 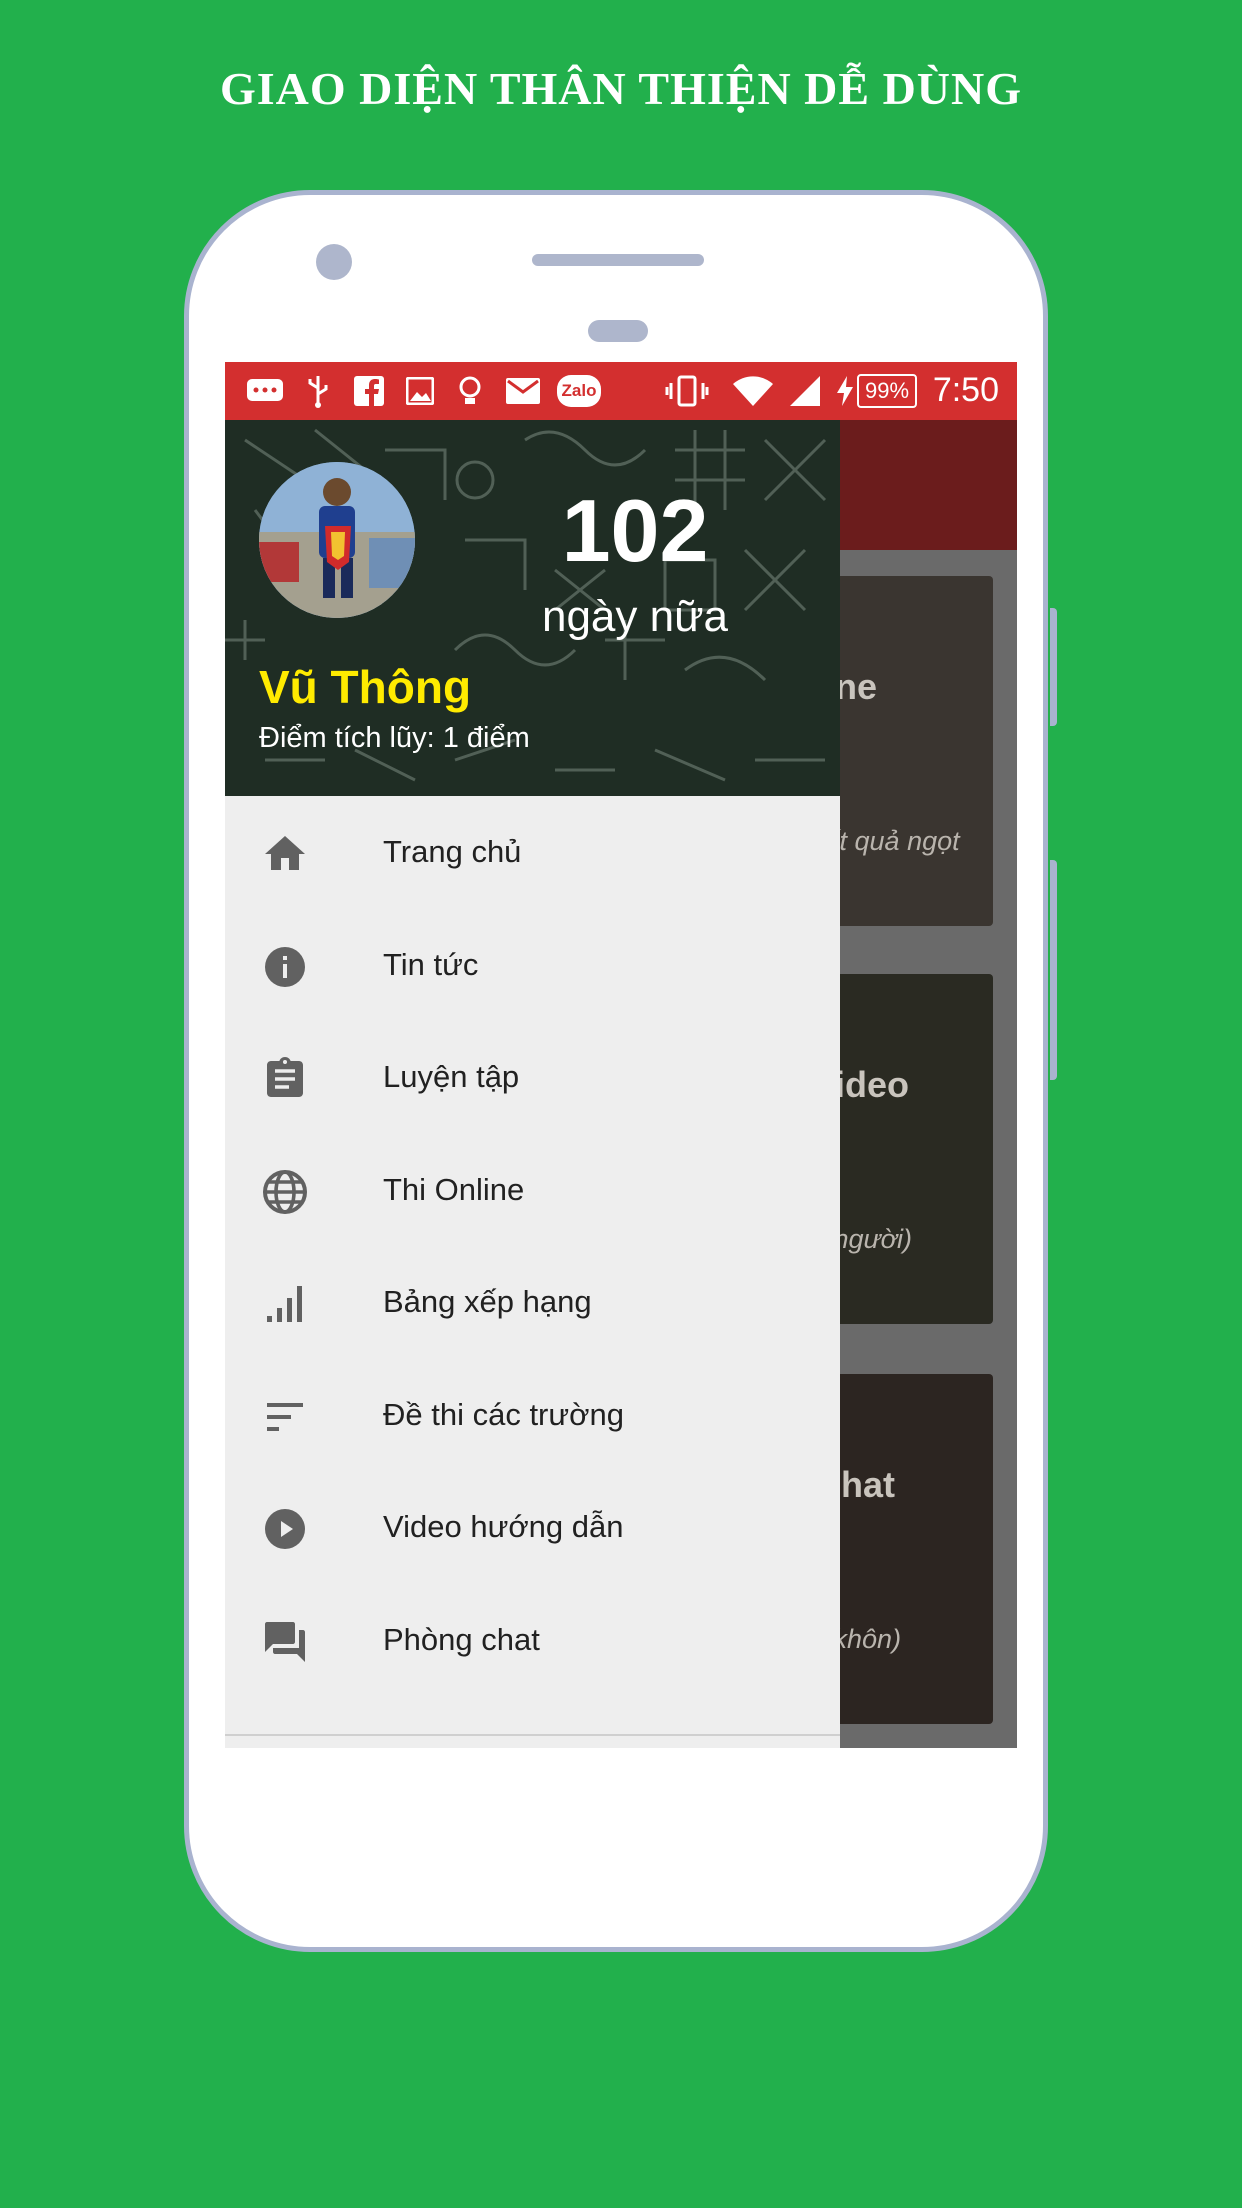 I want to click on drawer-divider, so click(x=532, y=1735).